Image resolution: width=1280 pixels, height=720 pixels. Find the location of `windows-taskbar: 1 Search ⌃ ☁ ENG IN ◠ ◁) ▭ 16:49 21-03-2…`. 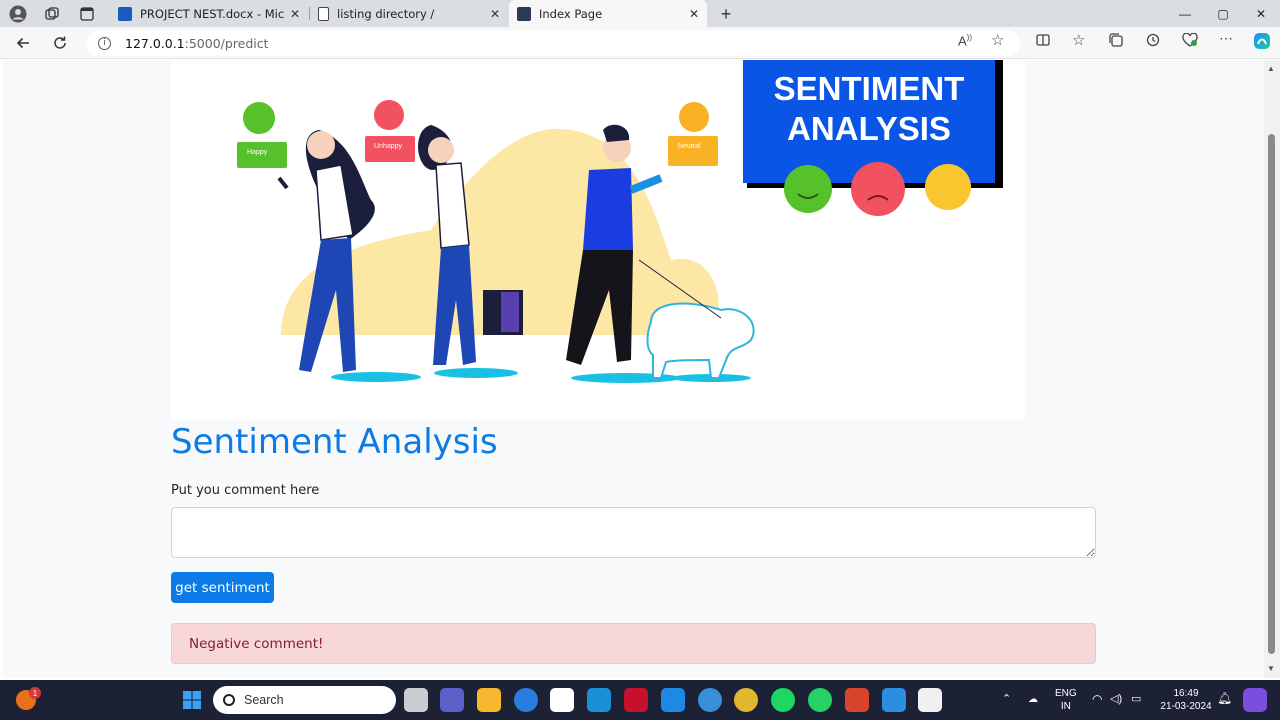

windows-taskbar: 1 Search ⌃ ☁ ENG IN ◠ ◁) ▭ 16:49 21-03-2… is located at coordinates (640, 700).